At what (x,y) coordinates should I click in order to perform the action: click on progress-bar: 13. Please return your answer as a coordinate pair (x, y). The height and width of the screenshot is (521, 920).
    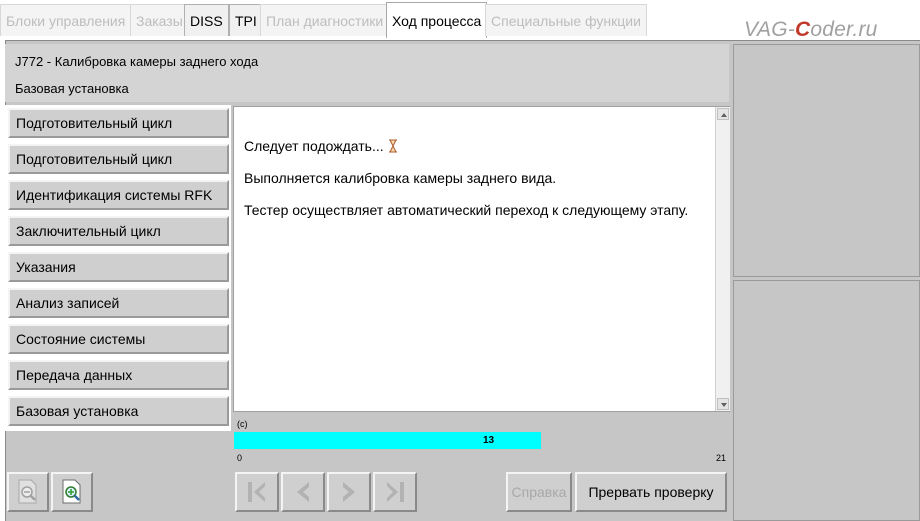
    Looking at the image, I should click on (482, 440).